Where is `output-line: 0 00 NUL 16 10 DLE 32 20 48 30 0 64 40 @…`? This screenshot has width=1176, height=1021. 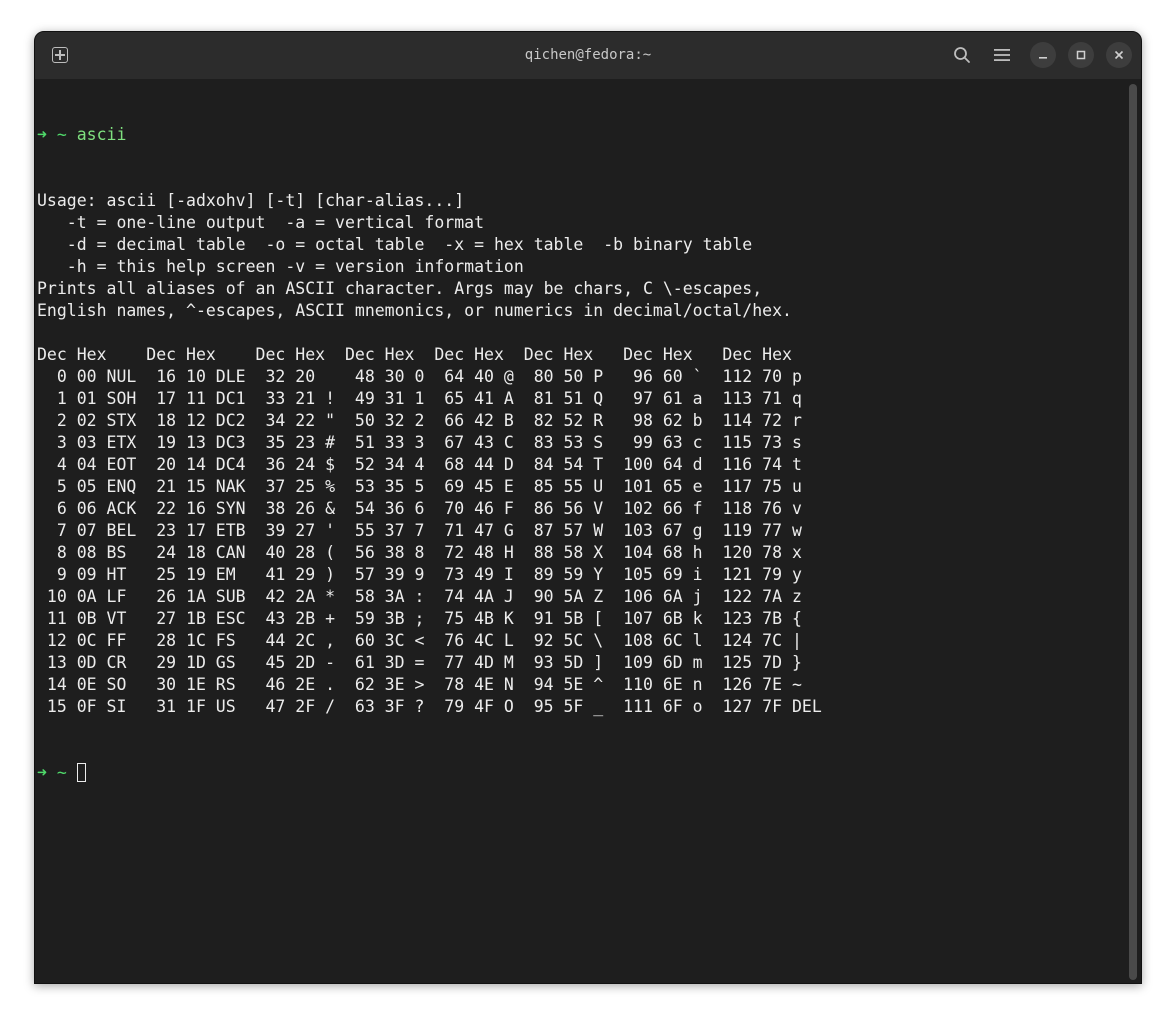
output-line: 0 00 NUL 16 10 DLE 32 20 48 30 0 64 40 @… is located at coordinates (419, 376).